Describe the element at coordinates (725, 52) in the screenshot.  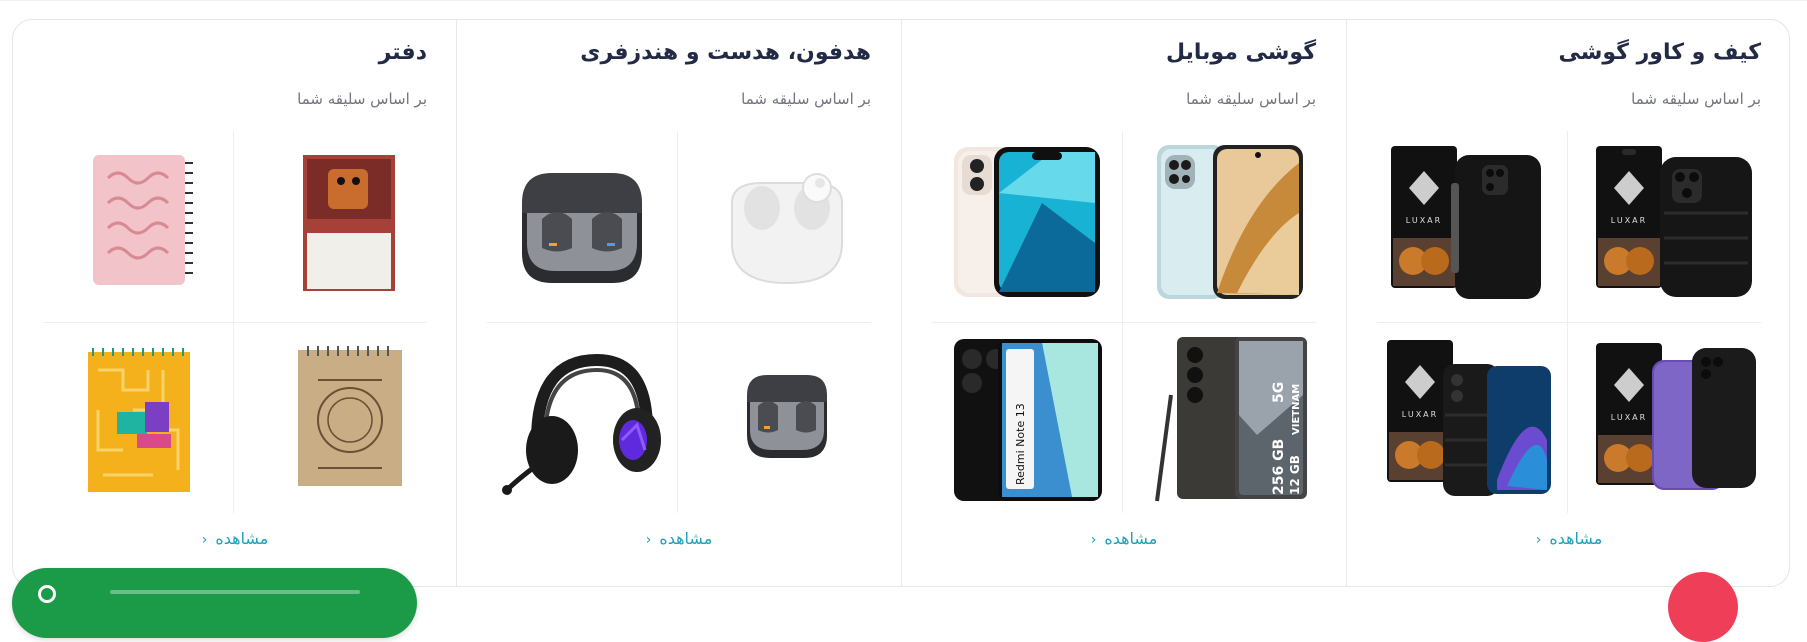
I see `category-title: هدفون، هدست و هندزفری` at that location.